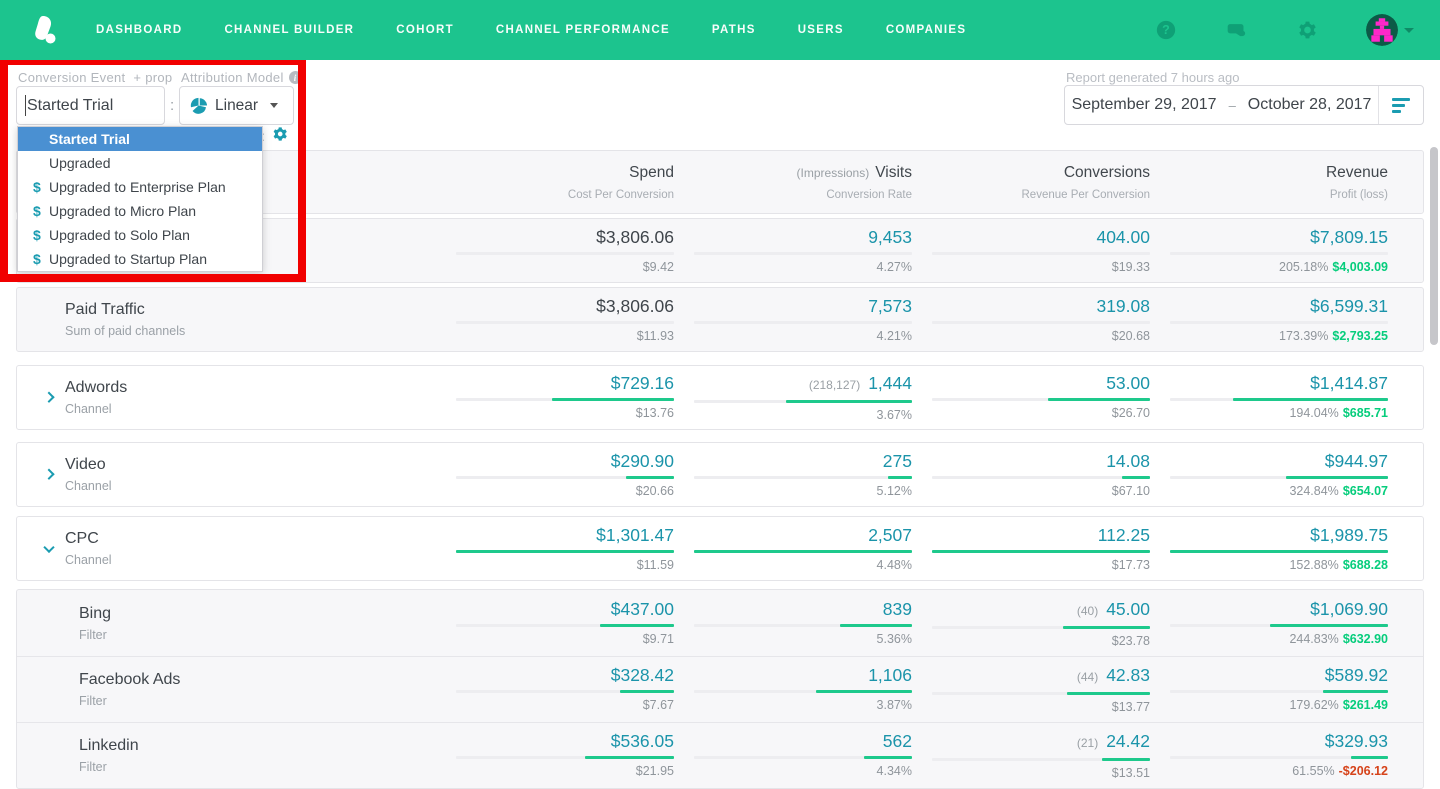 This screenshot has height=789, width=1440. I want to click on metric-cell: $536.05 $21.95, so click(565, 755).